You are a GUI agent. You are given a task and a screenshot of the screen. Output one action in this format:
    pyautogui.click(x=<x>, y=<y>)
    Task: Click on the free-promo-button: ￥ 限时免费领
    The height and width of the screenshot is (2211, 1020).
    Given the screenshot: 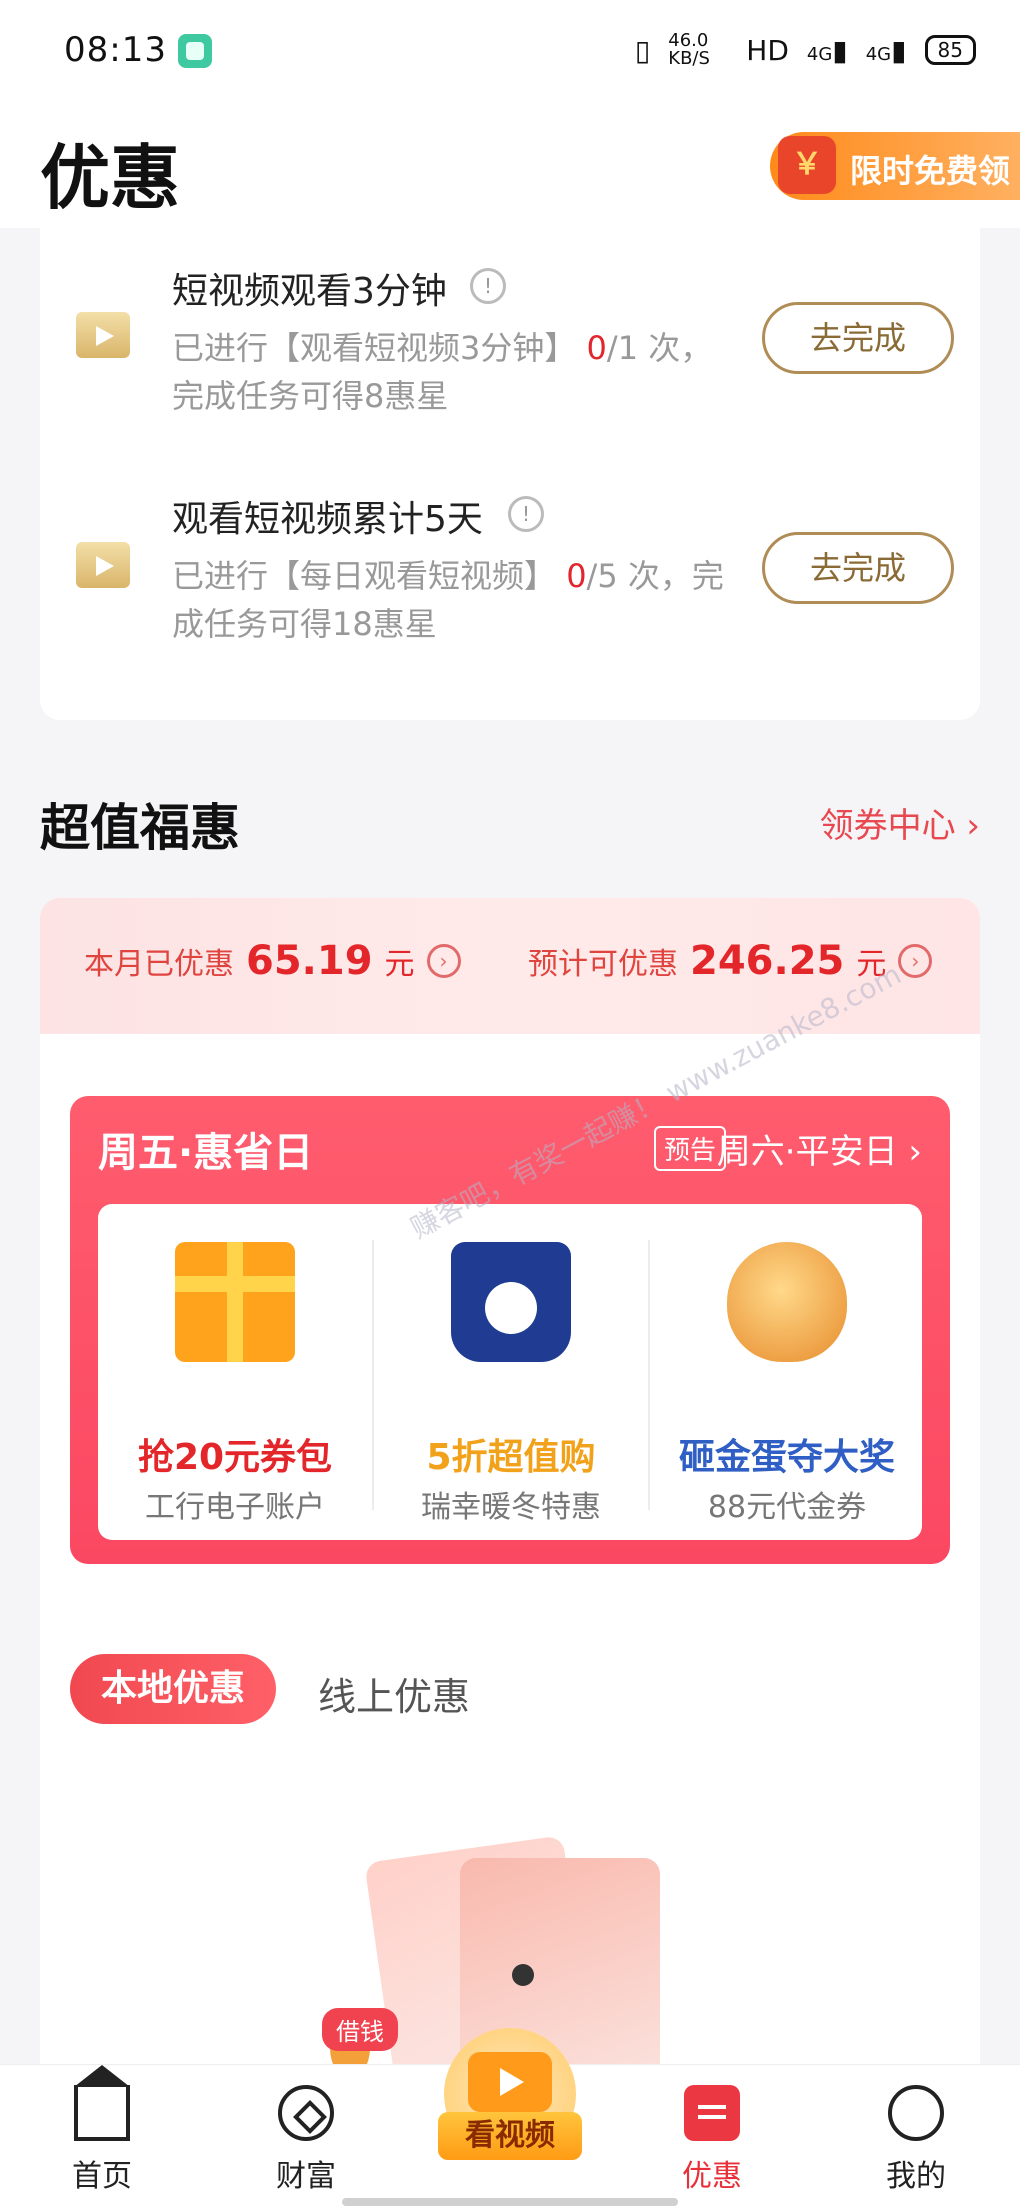 What is the action you would take?
    pyautogui.click(x=895, y=166)
    